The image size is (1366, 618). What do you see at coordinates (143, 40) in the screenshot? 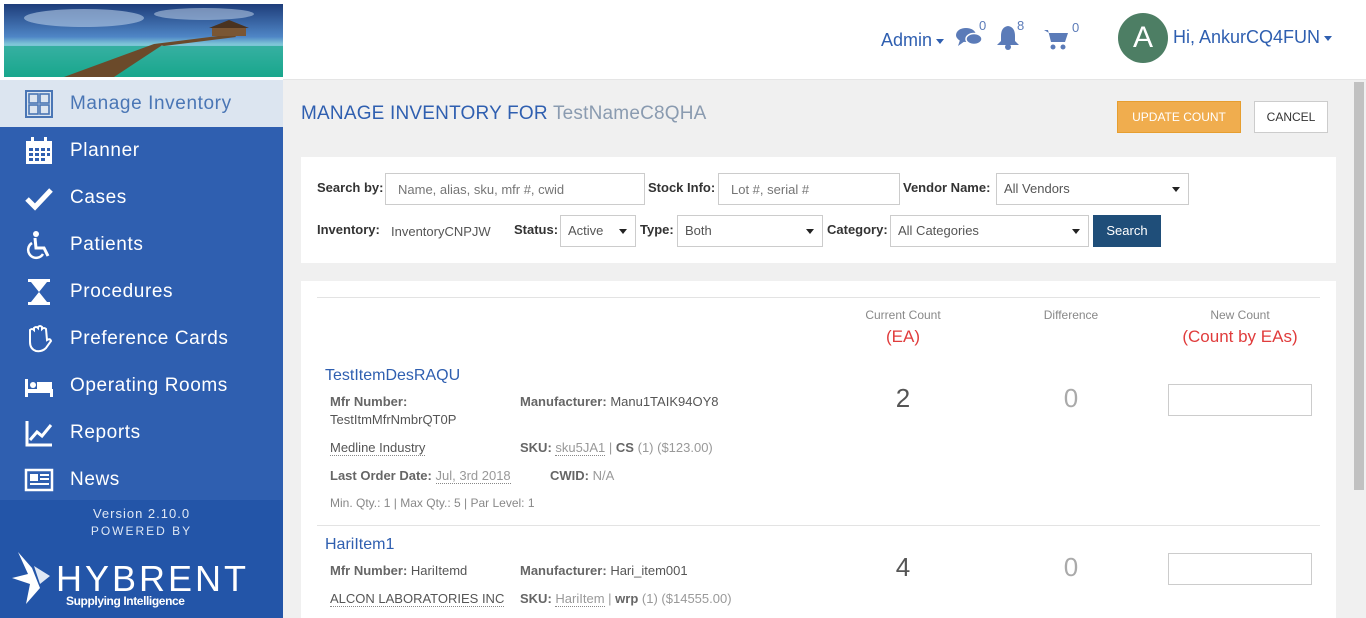
I see `header-banner-image` at bounding box center [143, 40].